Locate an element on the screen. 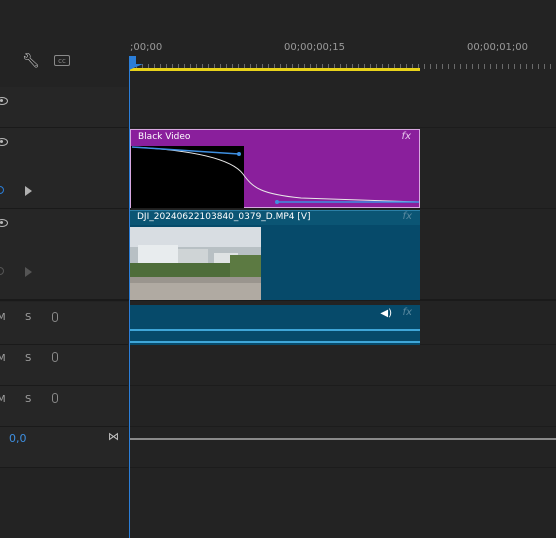 The width and height of the screenshot is (556, 538). track-header-v1 is located at coordinates (64, 254).